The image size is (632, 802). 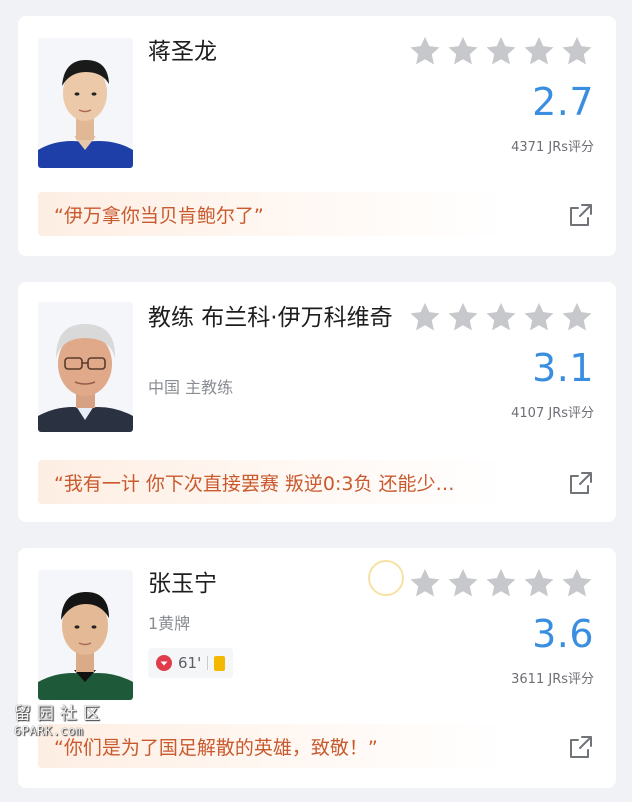 I want to click on comment-text: “伊万拿你当贝肯鲍尔了”, so click(x=159, y=215).